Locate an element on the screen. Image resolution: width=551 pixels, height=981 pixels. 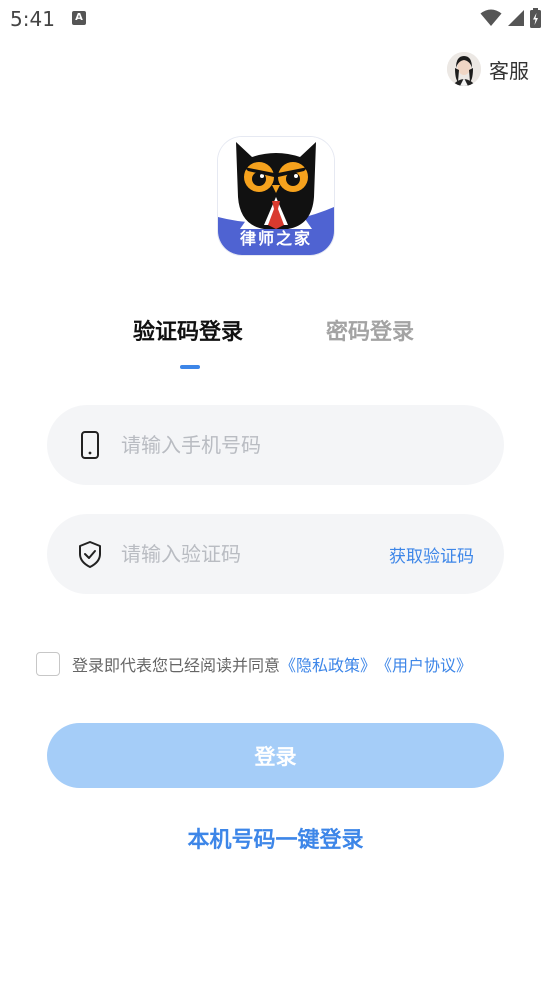
verification-code-field: 获取验证码 is located at coordinates (275, 554).